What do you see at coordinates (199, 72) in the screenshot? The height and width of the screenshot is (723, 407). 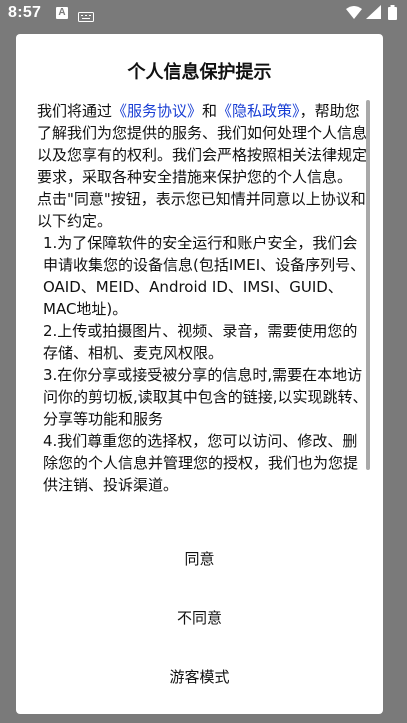 I see `dialog-title: 个人信息保护提示` at bounding box center [199, 72].